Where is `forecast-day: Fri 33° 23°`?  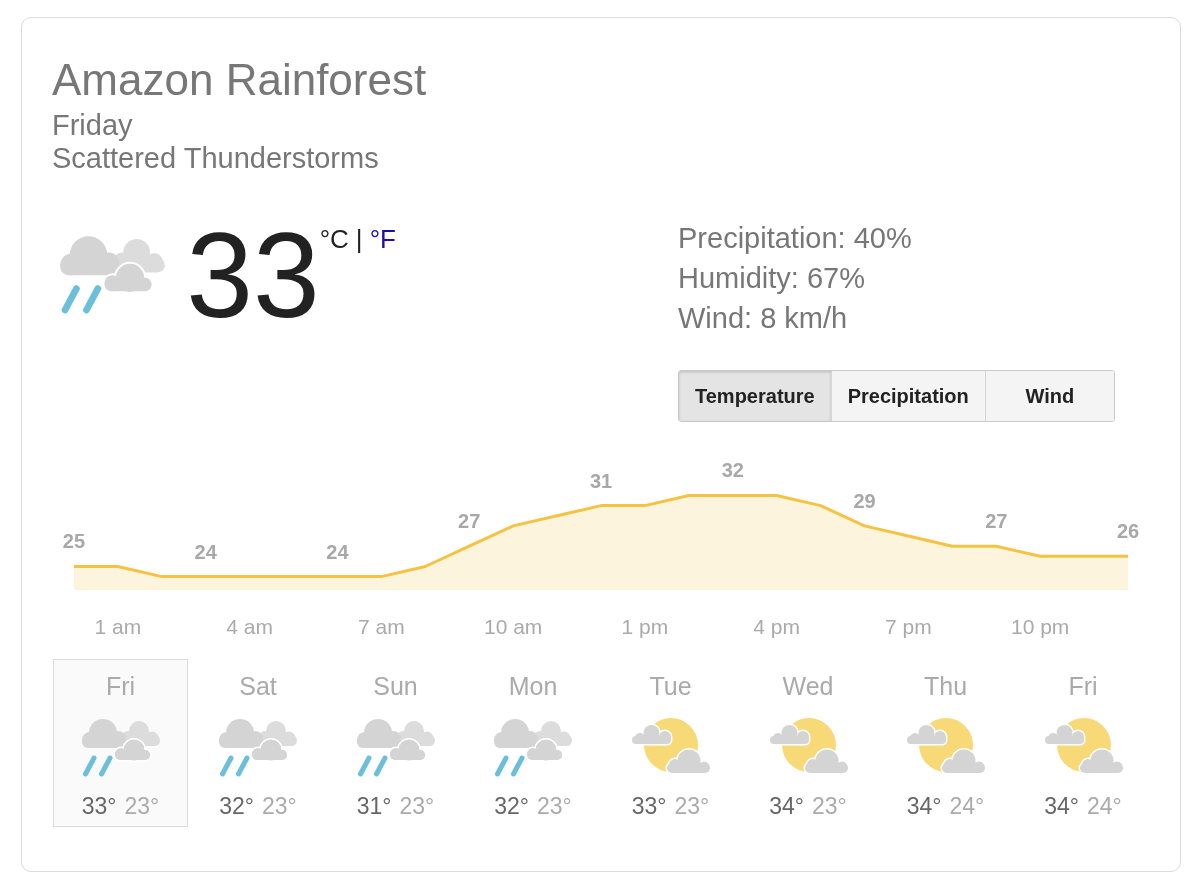
forecast-day: Fri 33° 23° is located at coordinates (120, 743).